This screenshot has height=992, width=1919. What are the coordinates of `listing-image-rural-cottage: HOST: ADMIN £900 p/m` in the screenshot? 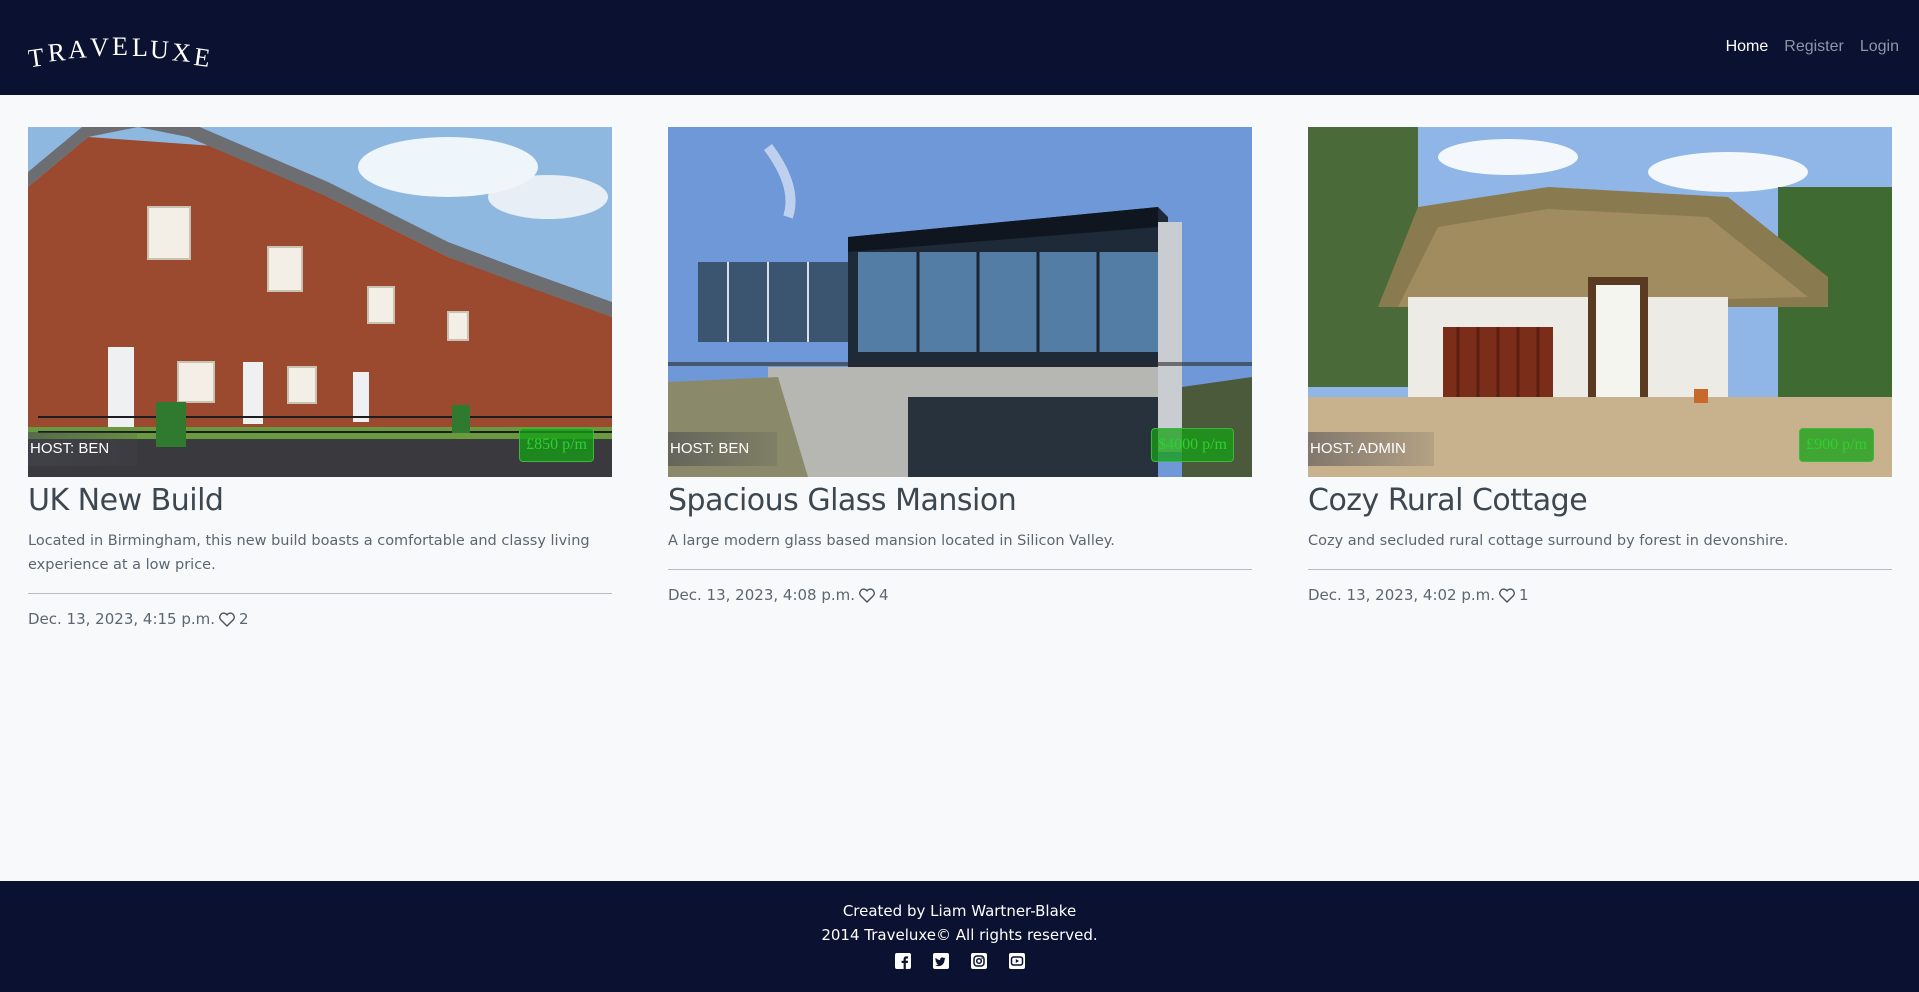 It's located at (1600, 302).